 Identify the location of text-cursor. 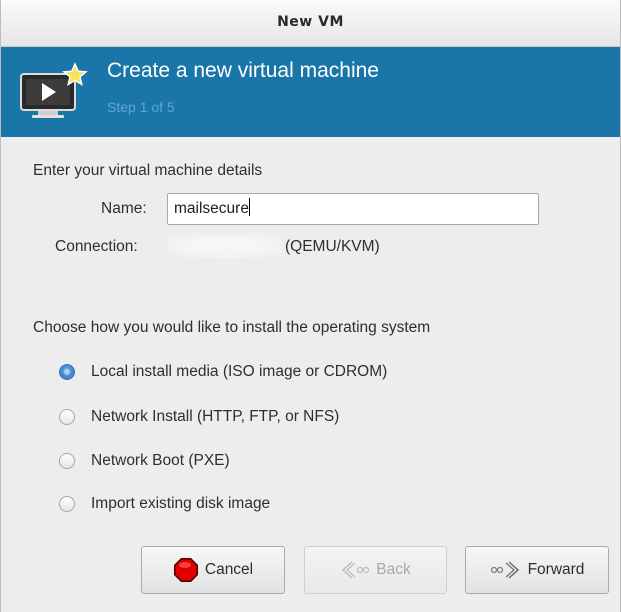
(249, 207).